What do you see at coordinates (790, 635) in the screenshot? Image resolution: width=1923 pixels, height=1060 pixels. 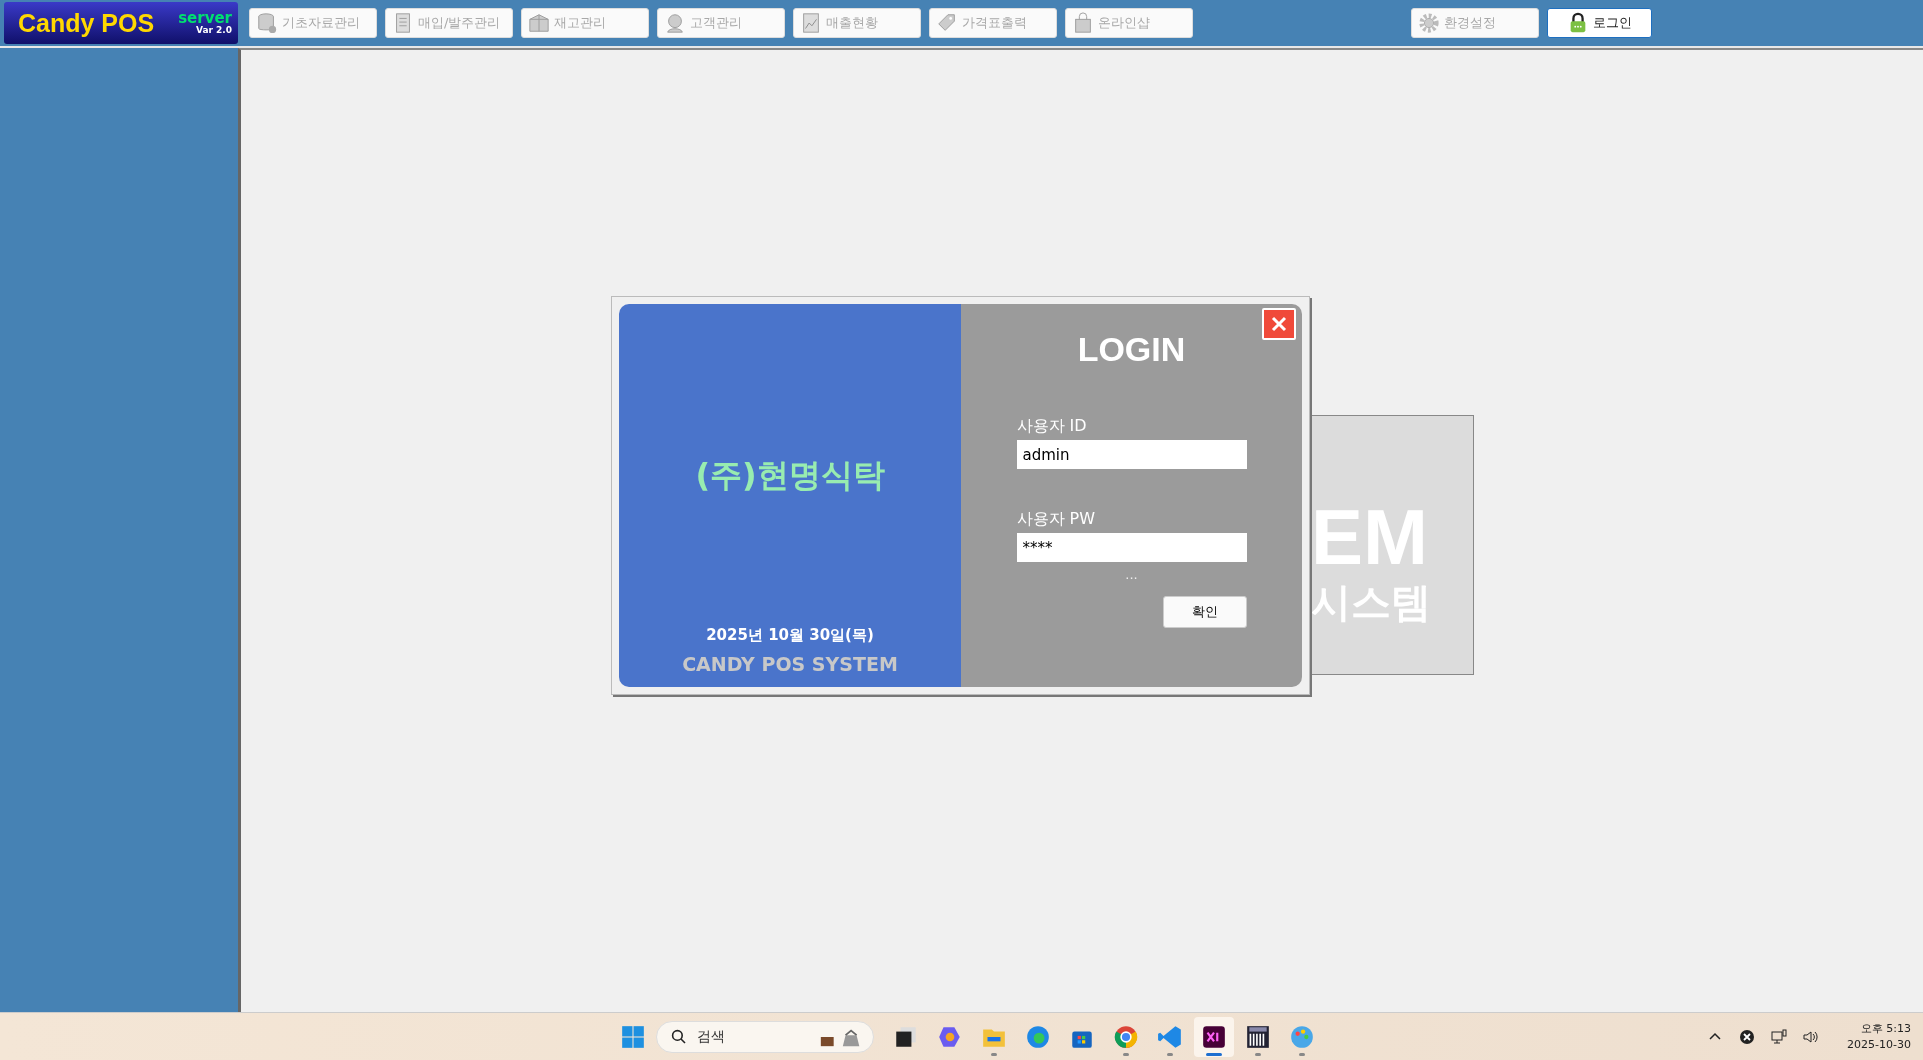 I see `date-label: 2025년 10월 30일(목)` at bounding box center [790, 635].